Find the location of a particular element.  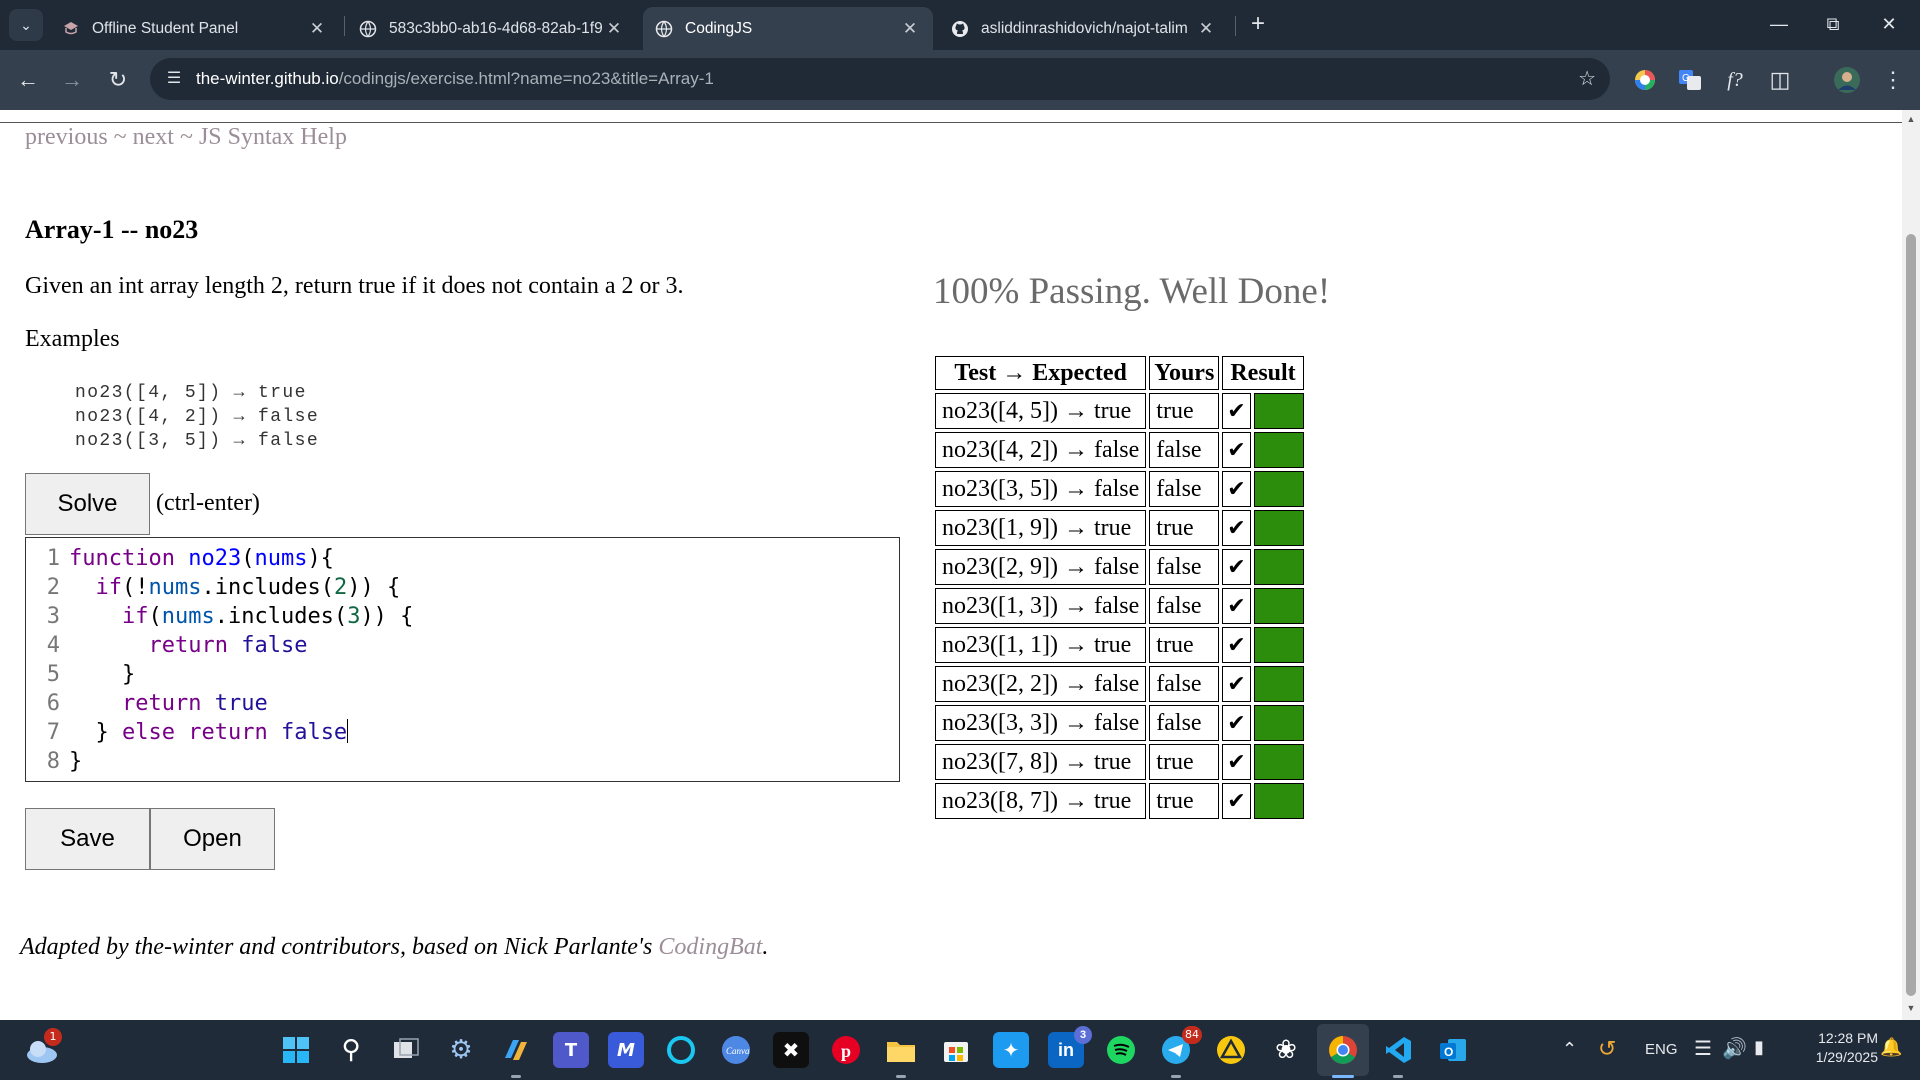

file-explorer-icon is located at coordinates (901, 1050).